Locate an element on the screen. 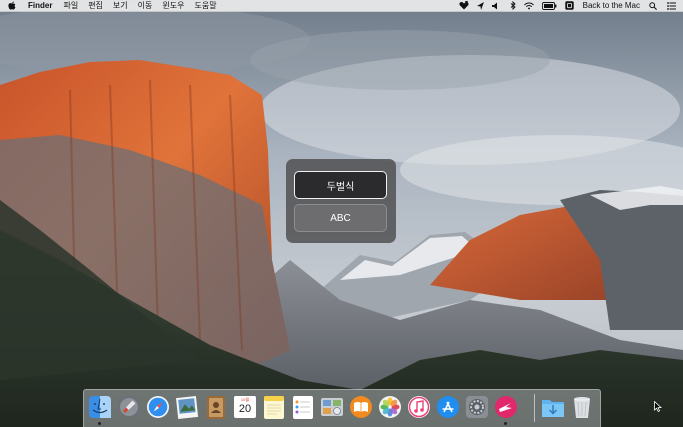  input-source-option-abc: ABC is located at coordinates (340, 218).